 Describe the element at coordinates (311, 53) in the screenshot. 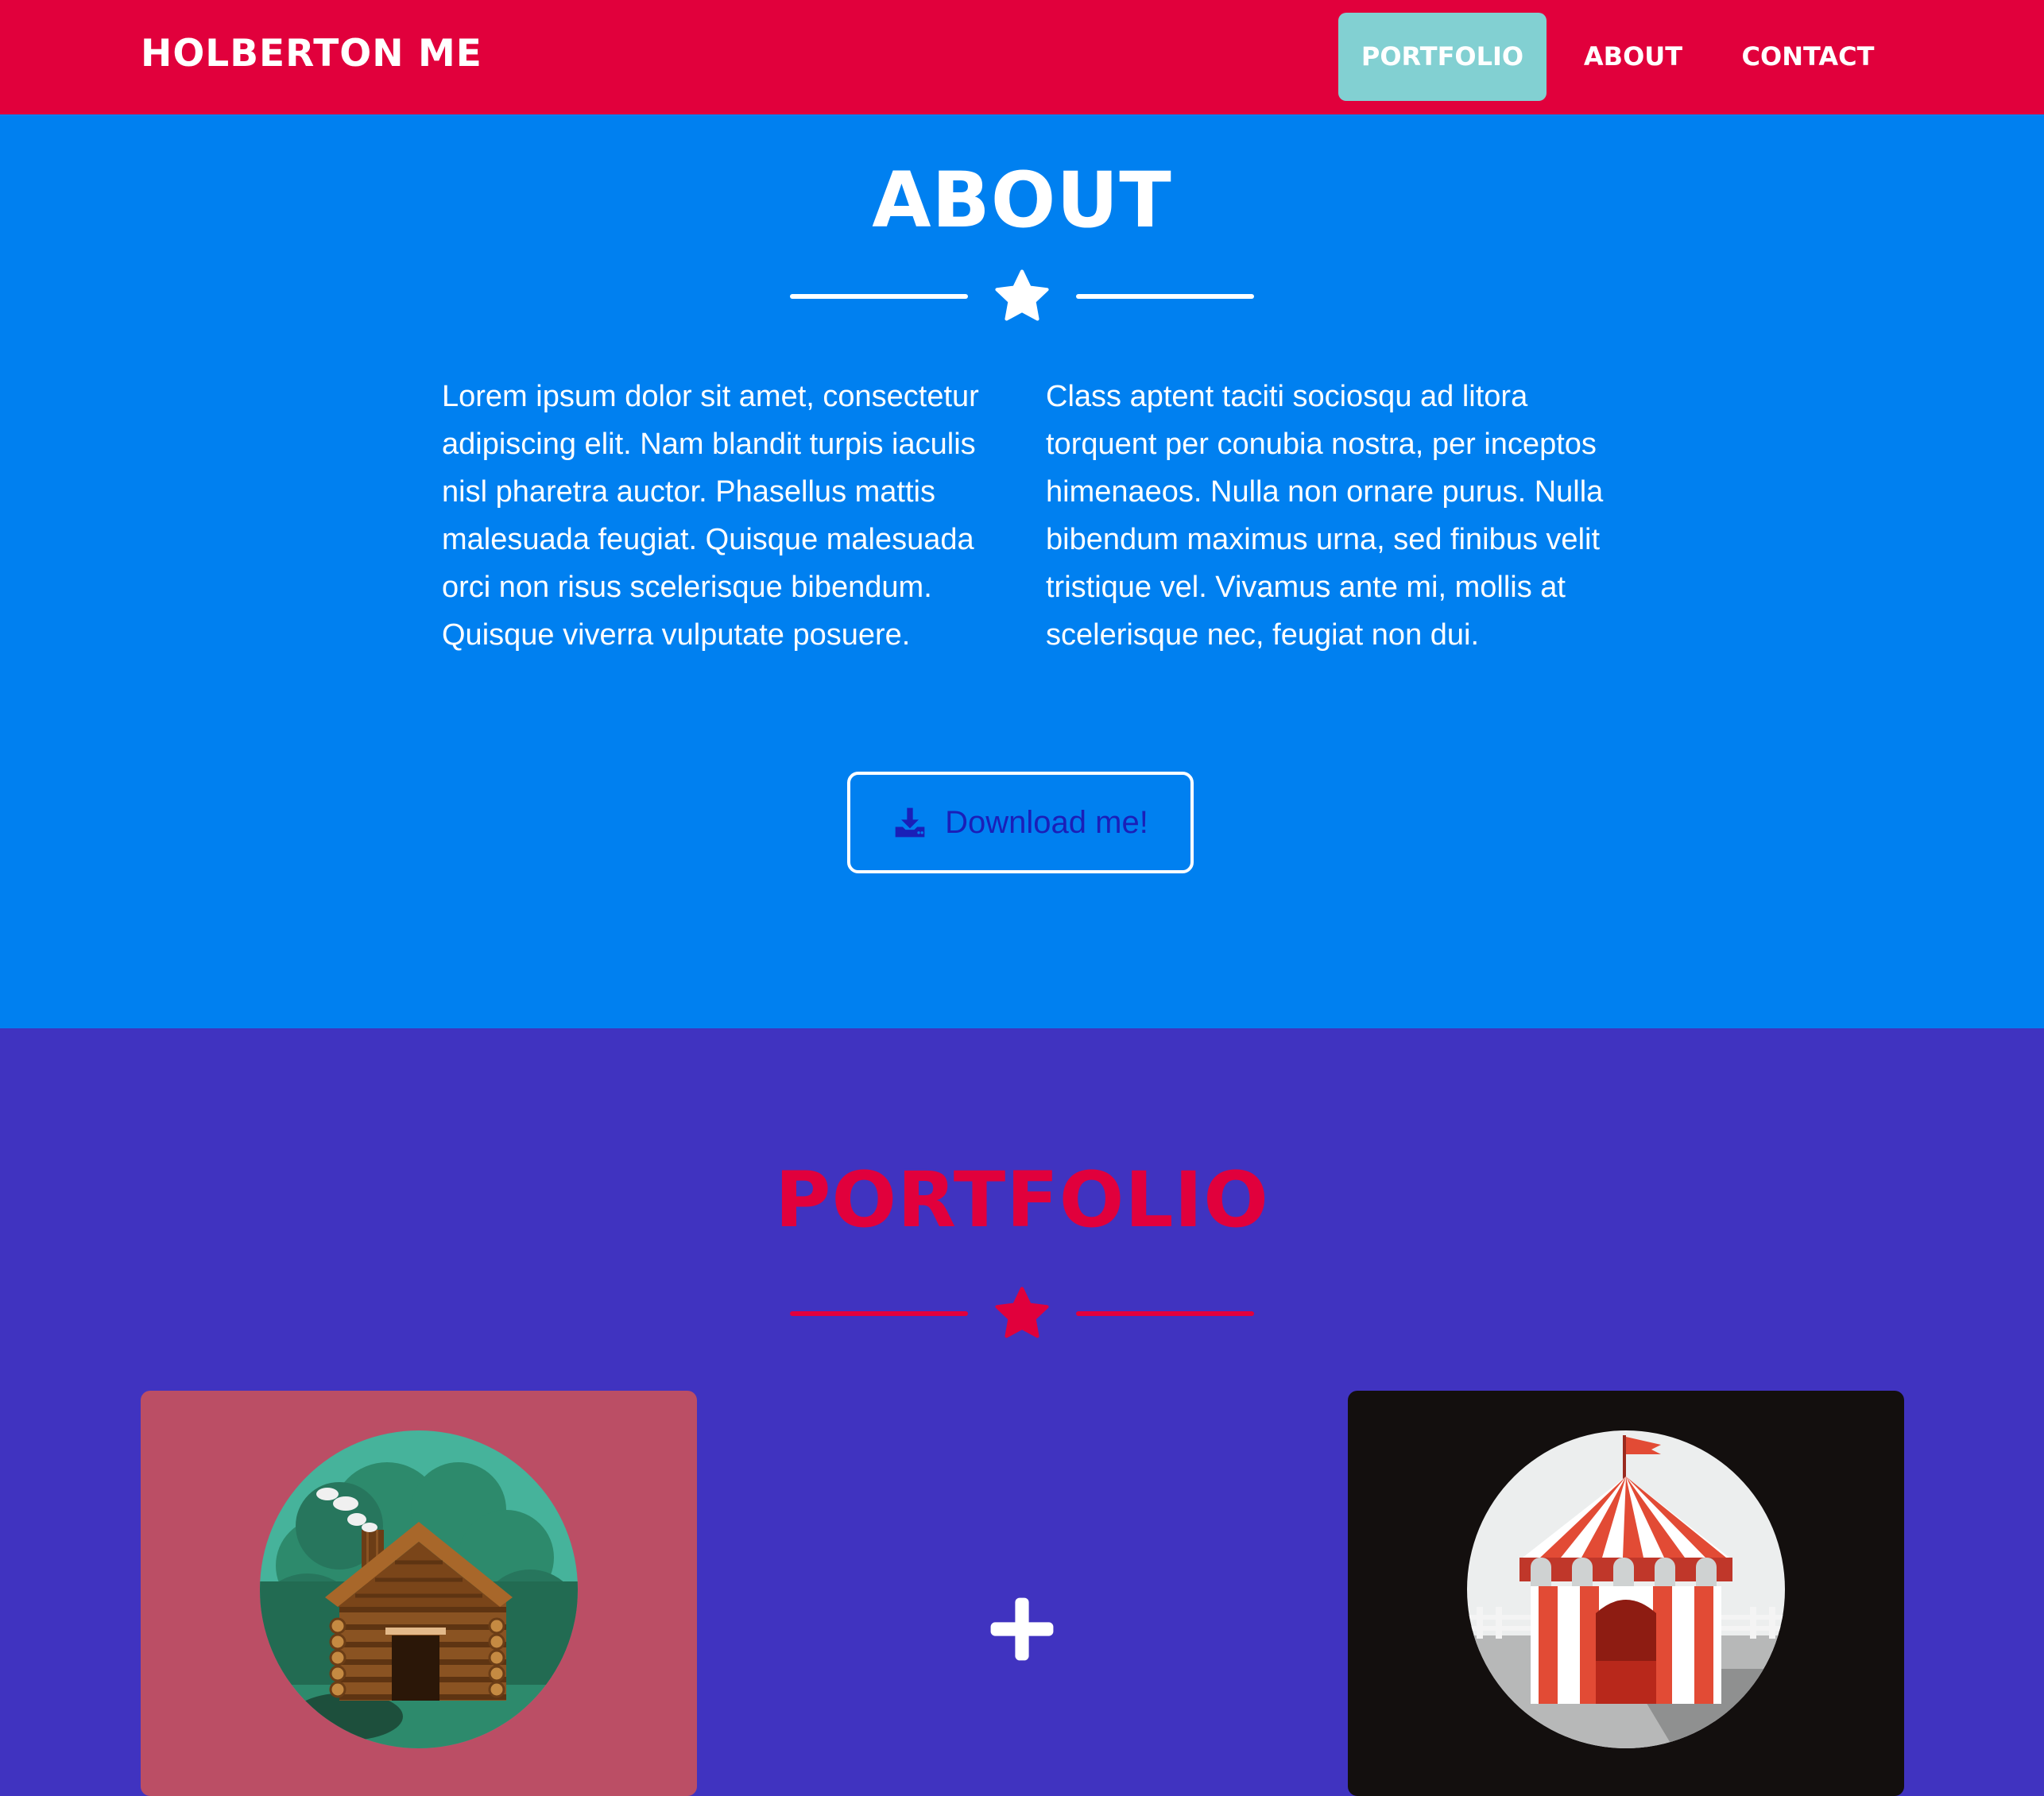

I see `brand-logo: HOLBERTON ME` at that location.